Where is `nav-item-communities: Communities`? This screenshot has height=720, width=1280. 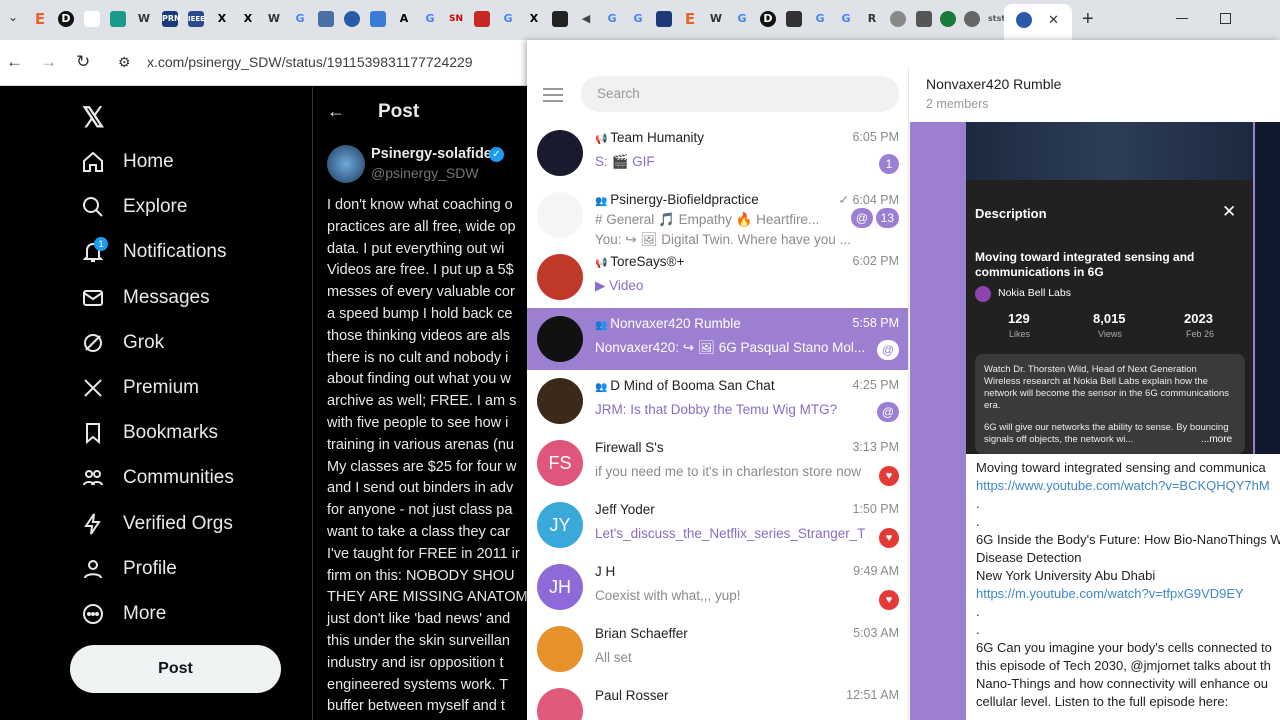
nav-item-communities: Communities is located at coordinates (157, 478).